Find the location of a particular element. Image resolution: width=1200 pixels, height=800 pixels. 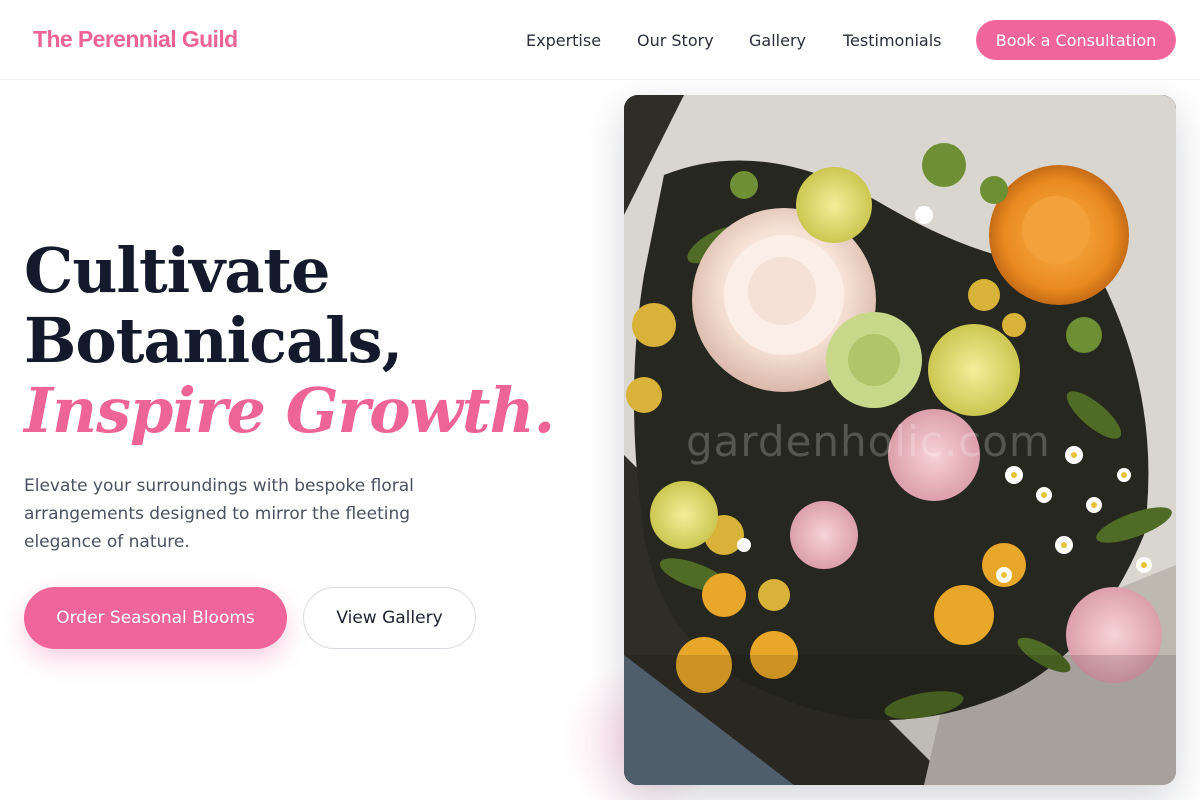

nav-link-testimonials: Testimonials is located at coordinates (892, 40).